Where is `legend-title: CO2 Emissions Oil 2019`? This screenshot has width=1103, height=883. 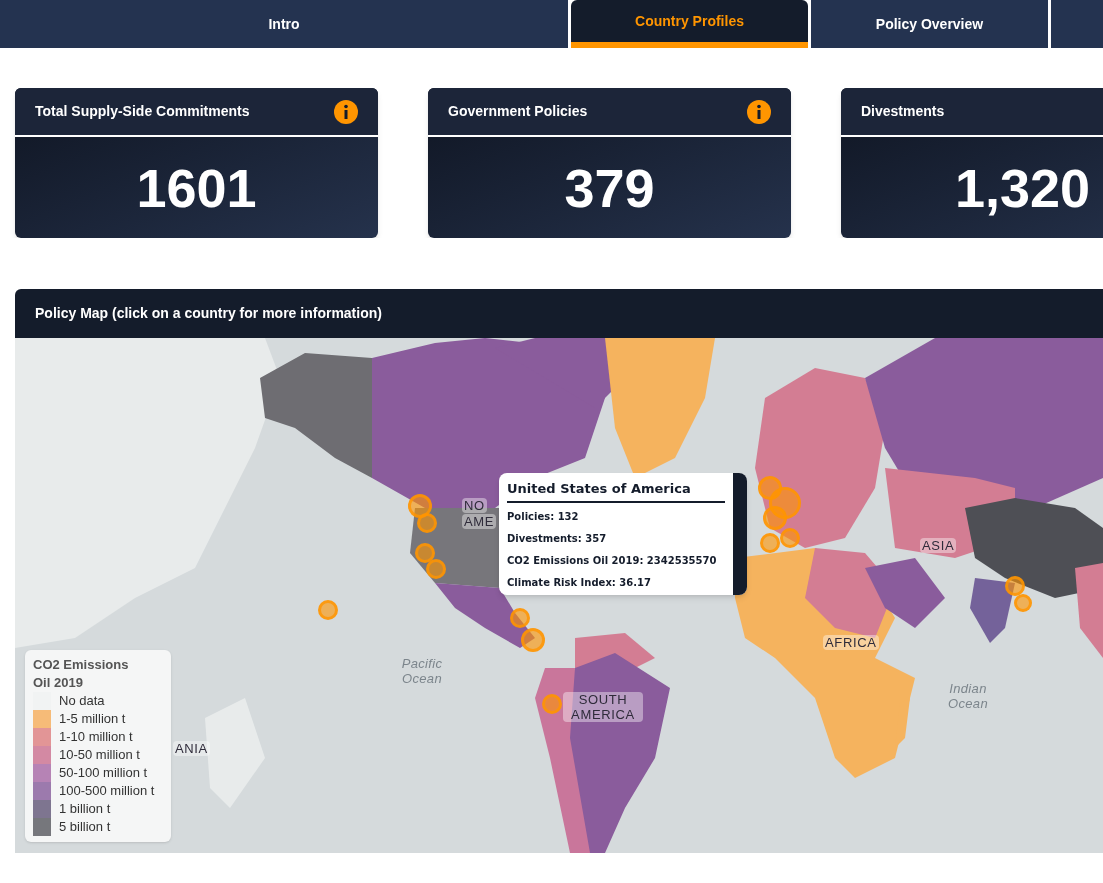 legend-title: CO2 Emissions Oil 2019 is located at coordinates (81, 674).